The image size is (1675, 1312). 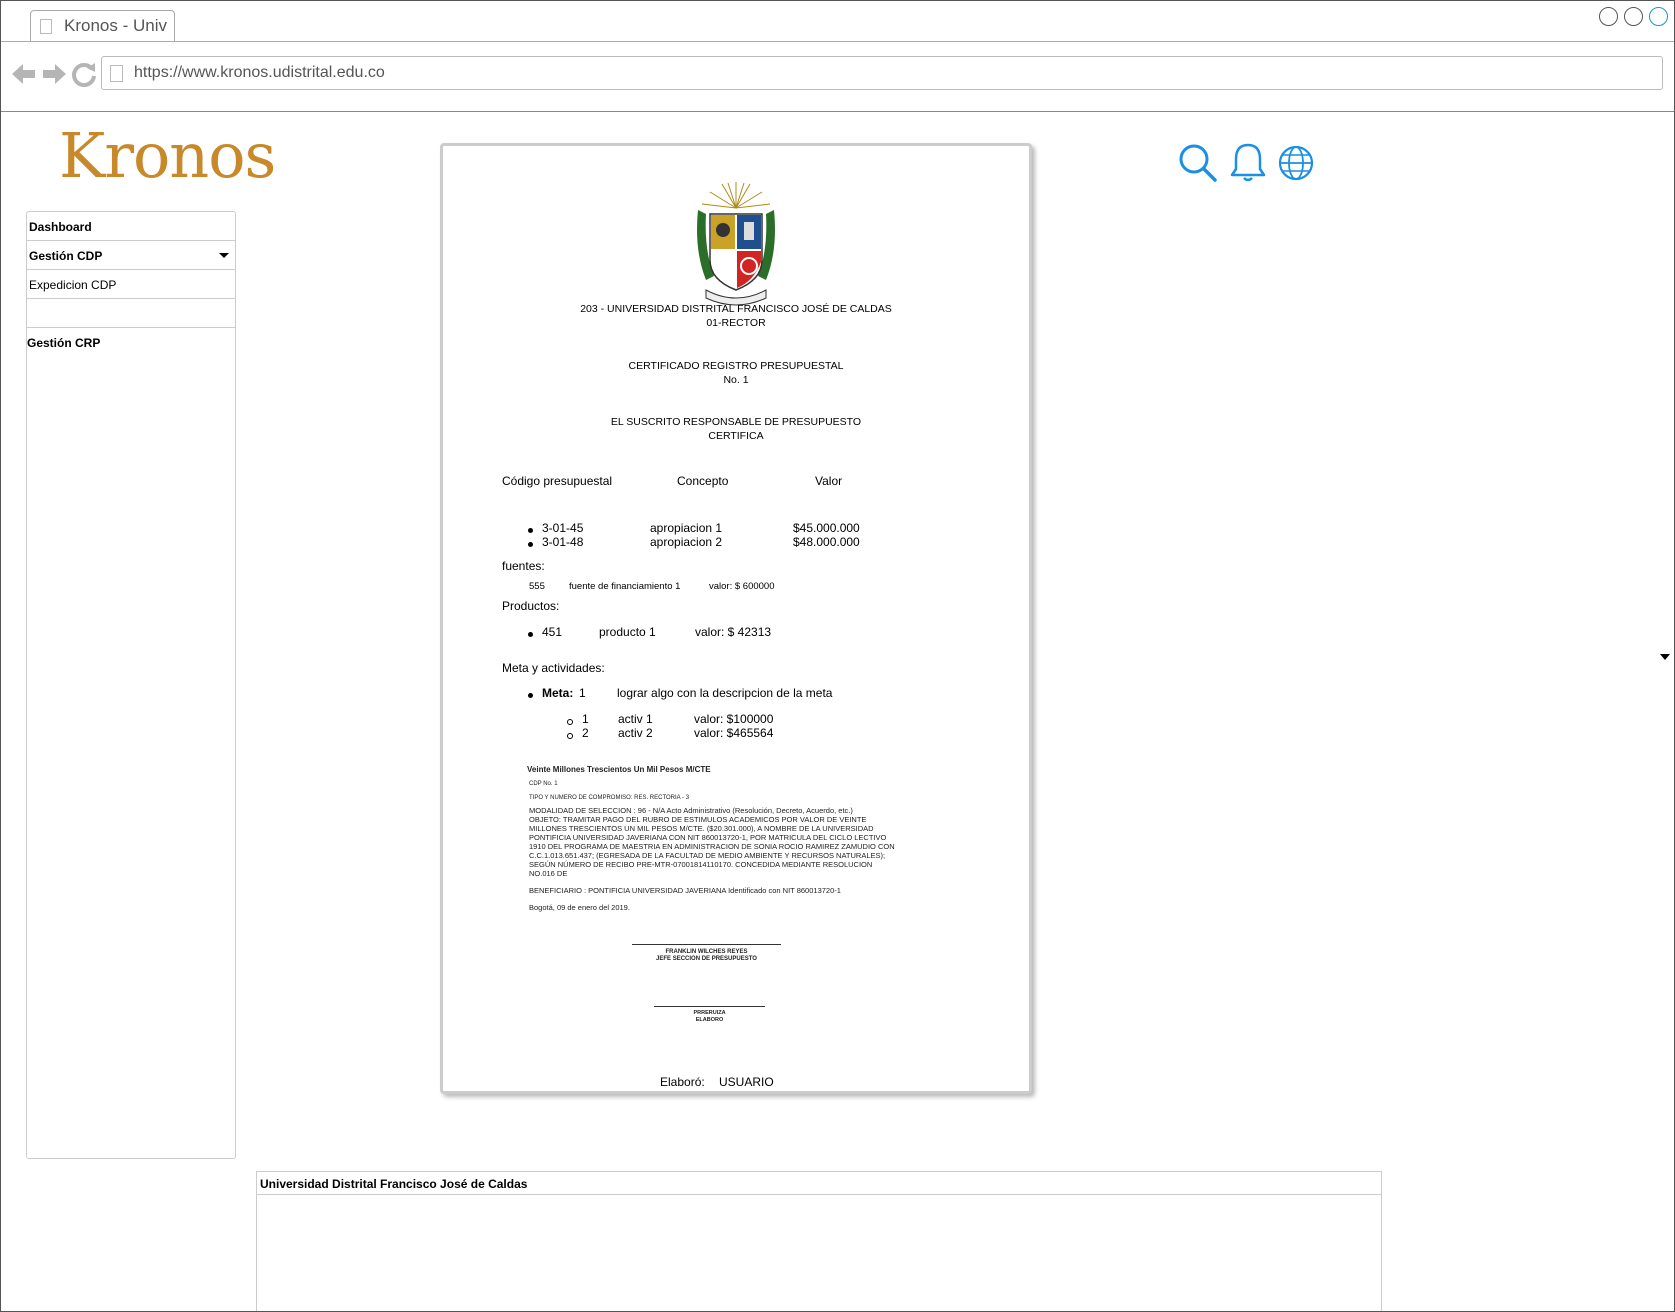 What do you see at coordinates (1608, 16) in the screenshot?
I see `minimize-button` at bounding box center [1608, 16].